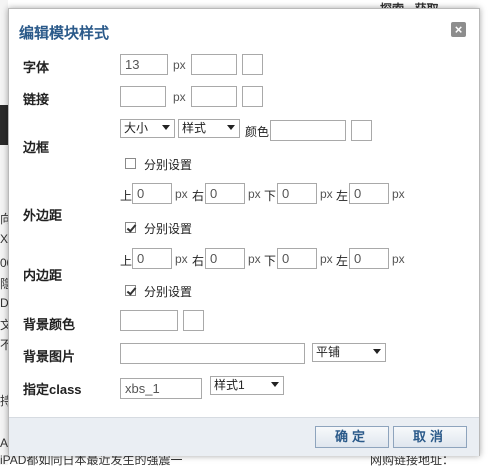 The height and width of the screenshot is (468, 489). What do you see at coordinates (149, 320) in the screenshot?
I see `bg-color-input` at bounding box center [149, 320].